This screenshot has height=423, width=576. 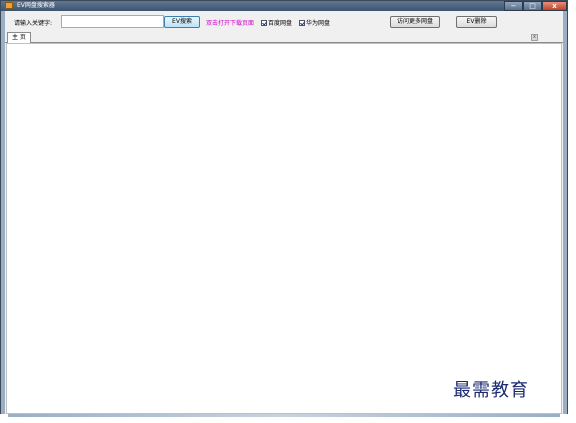 What do you see at coordinates (554, 6) in the screenshot?
I see `close-button: x` at bounding box center [554, 6].